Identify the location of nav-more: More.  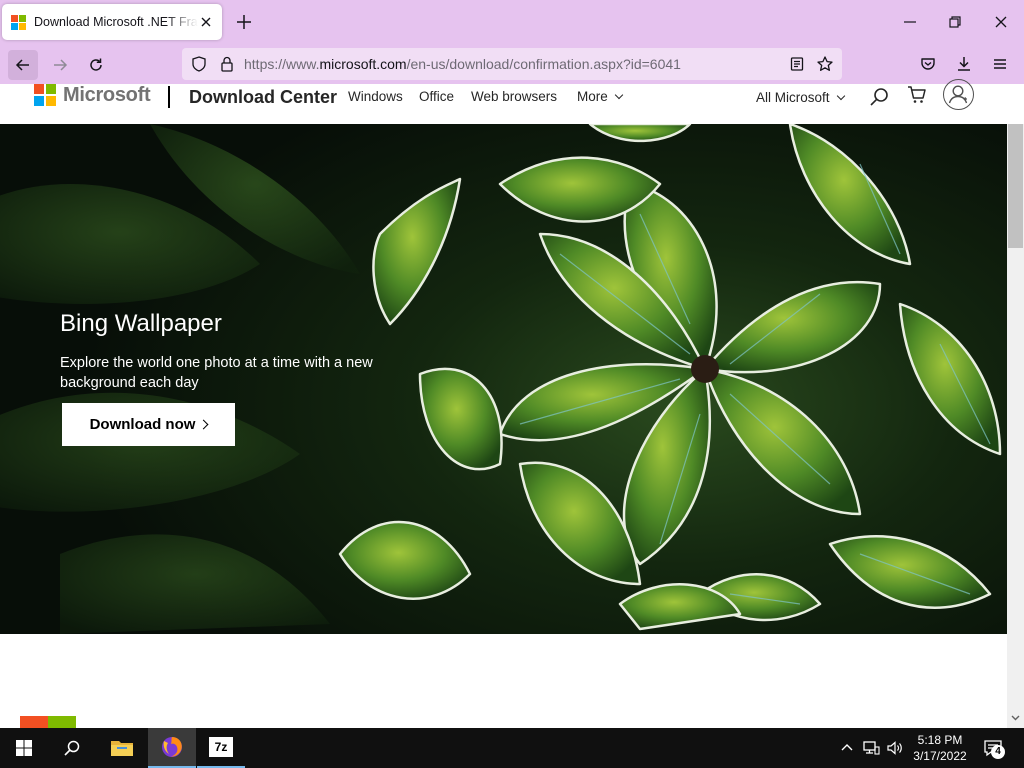
(600, 96).